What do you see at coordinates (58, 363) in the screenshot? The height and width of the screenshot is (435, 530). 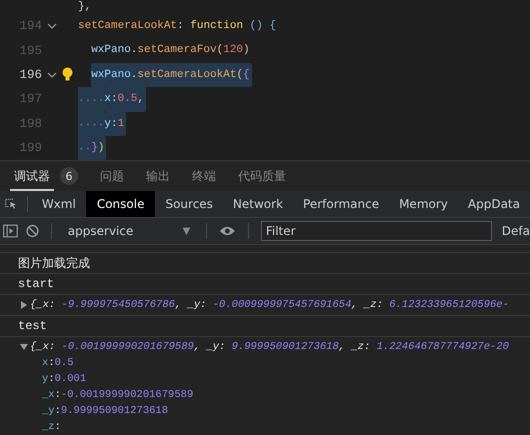 I see `object-property: x:0.5` at bounding box center [58, 363].